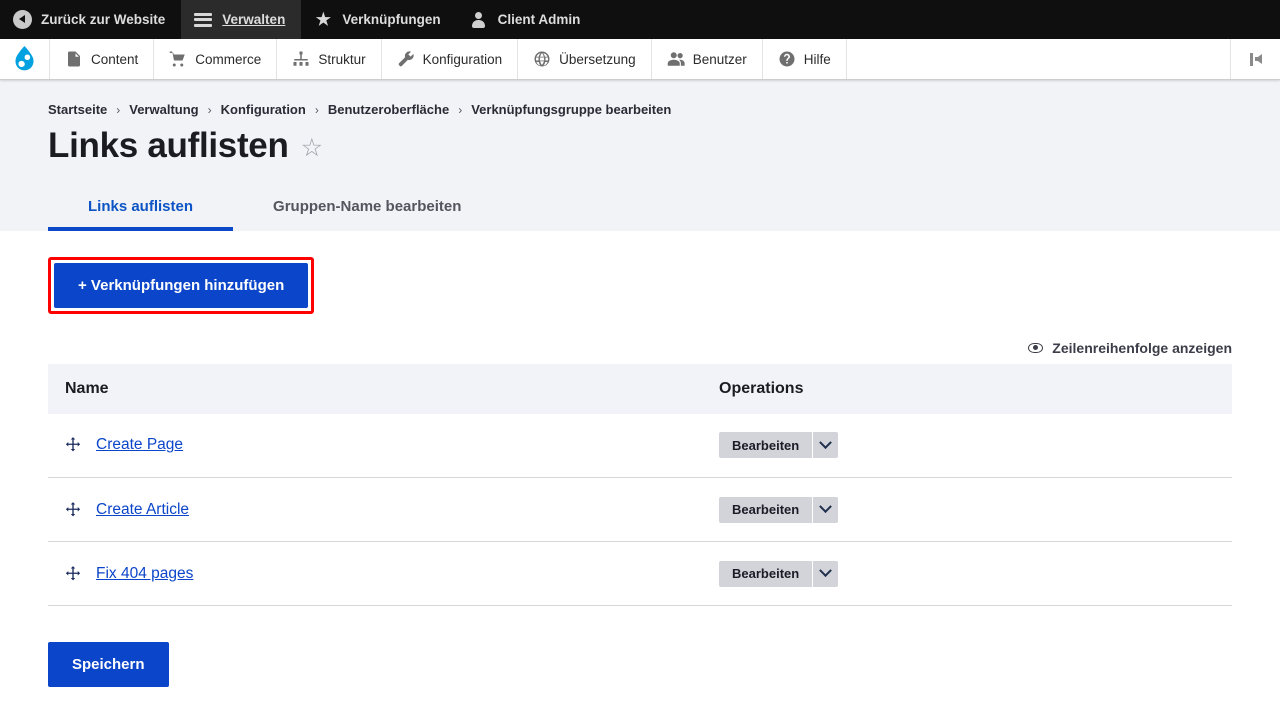 Image resolution: width=1280 pixels, height=722 pixels. Describe the element at coordinates (163, 109) in the screenshot. I see `breadcrumb-item-verwaltung: Verwaltung` at that location.